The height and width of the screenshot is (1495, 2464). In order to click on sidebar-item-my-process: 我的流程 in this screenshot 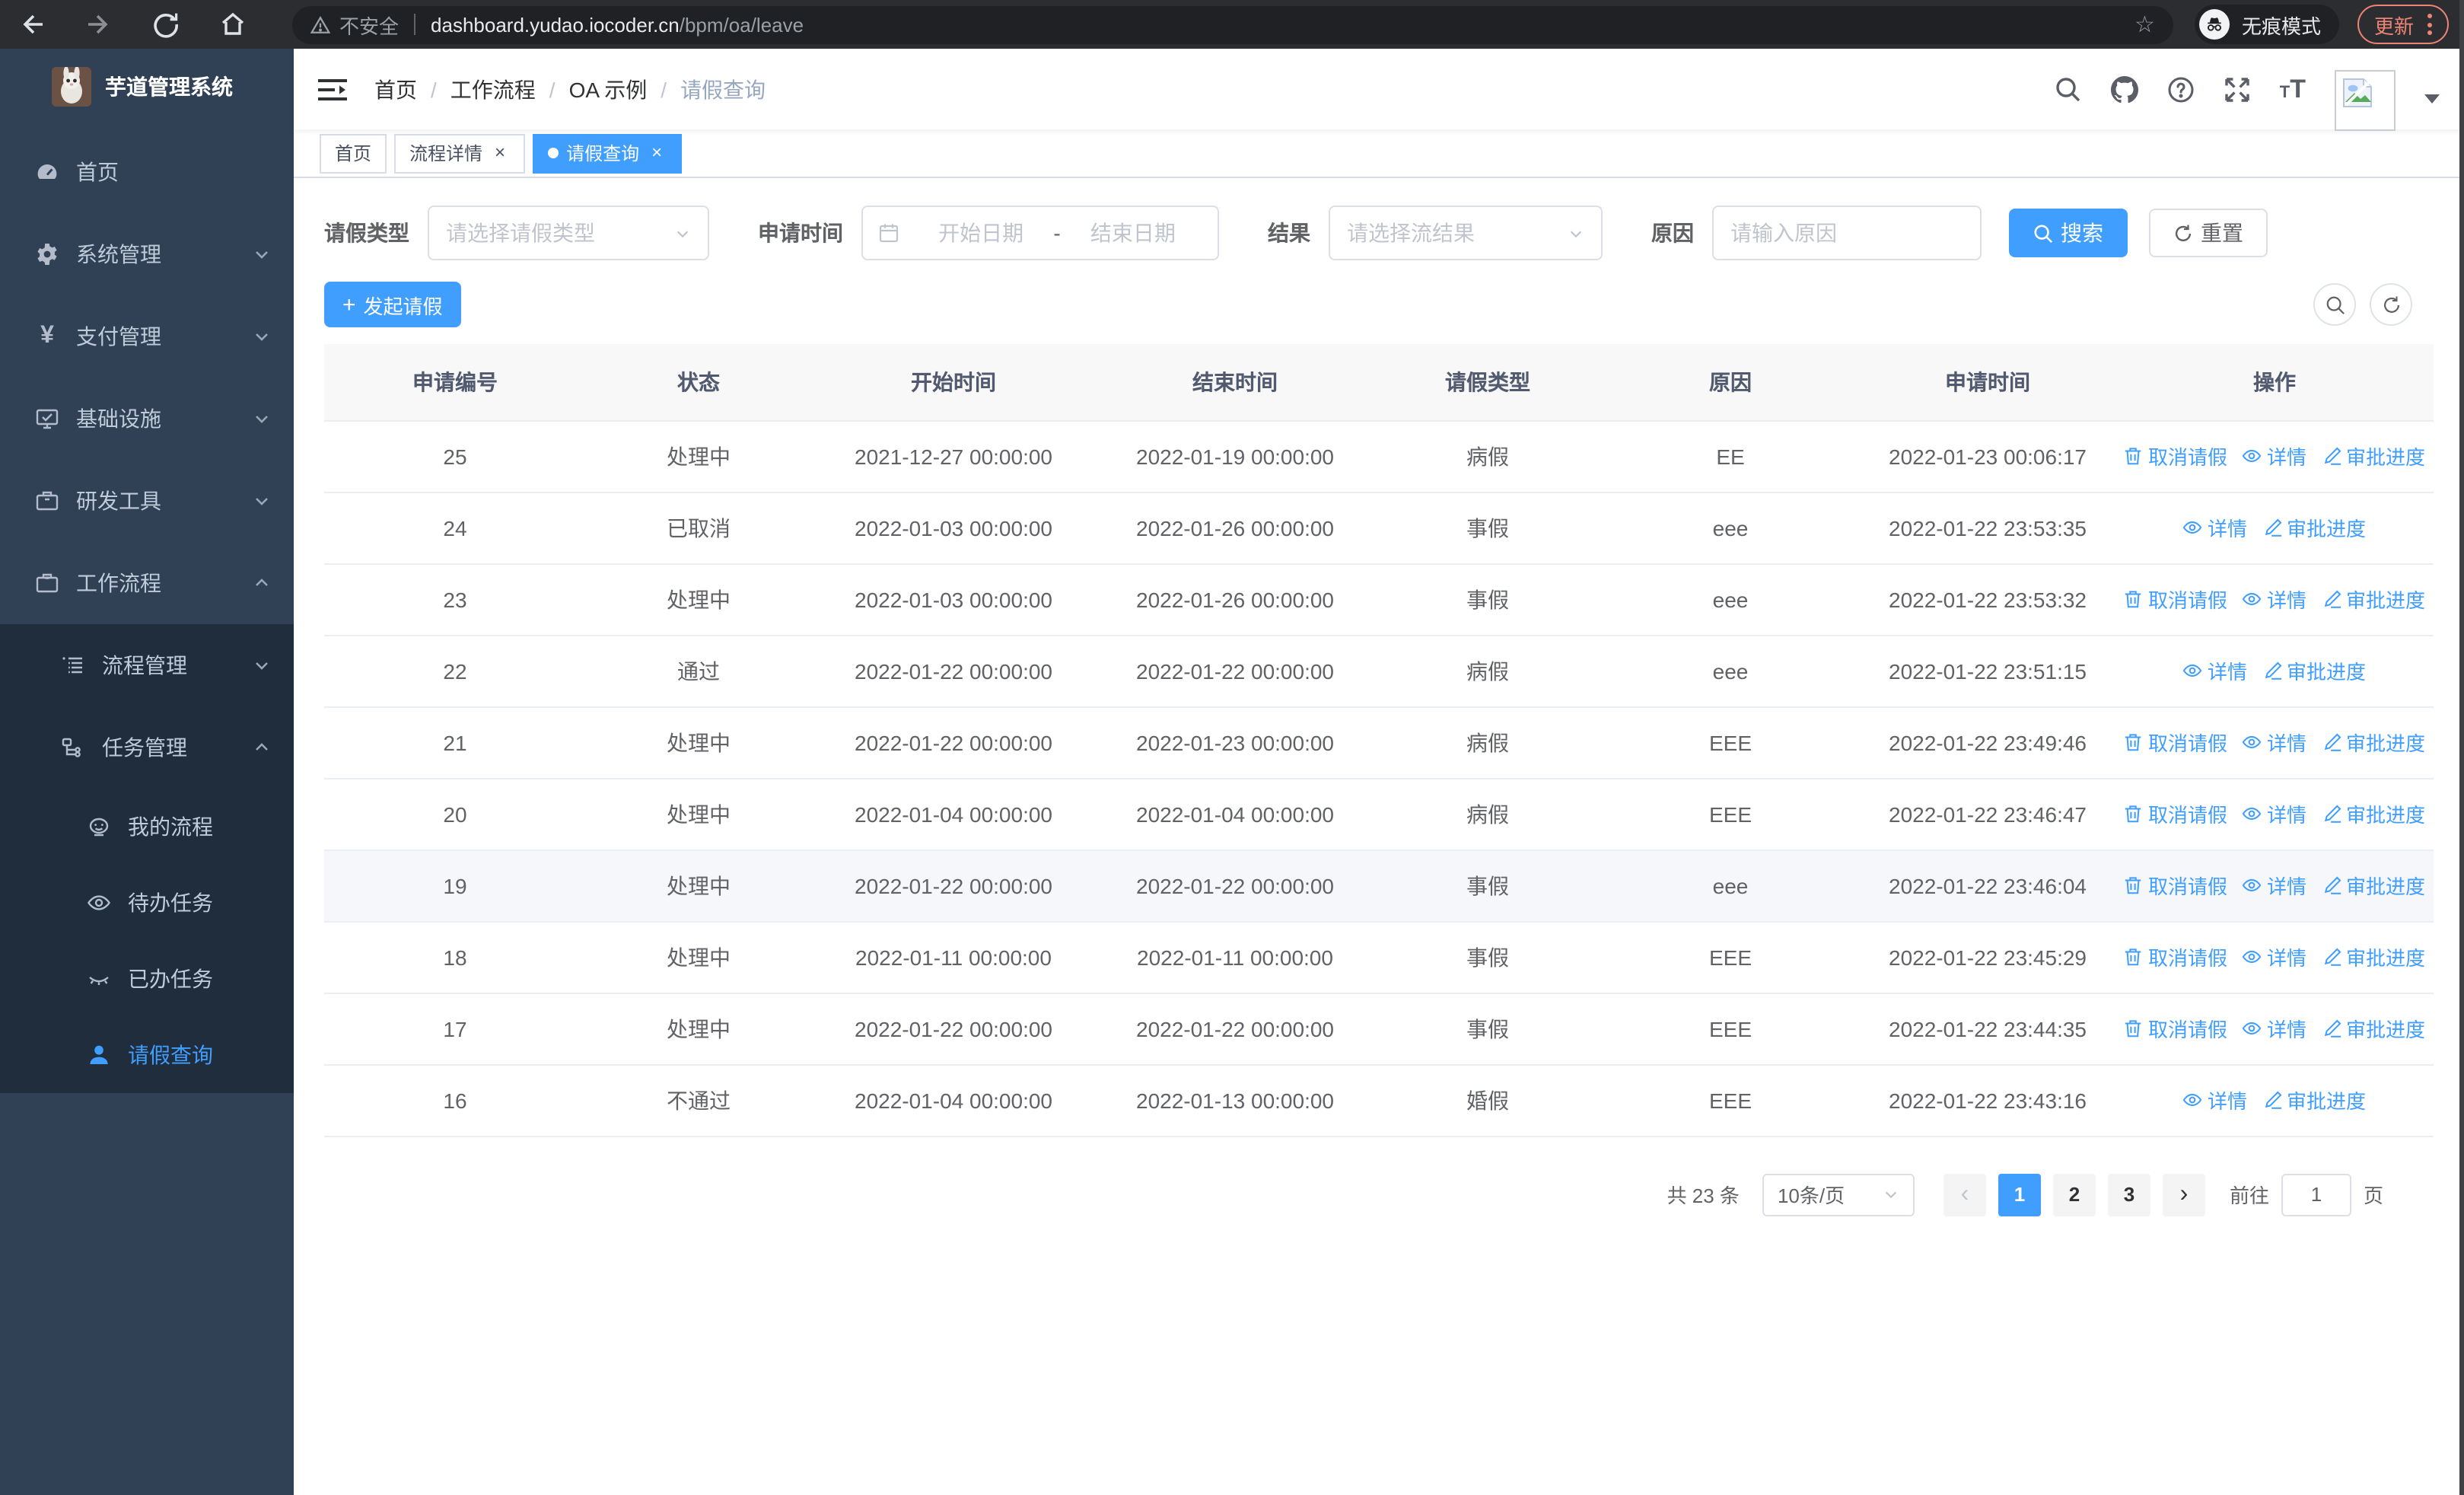, I will do `click(147, 827)`.